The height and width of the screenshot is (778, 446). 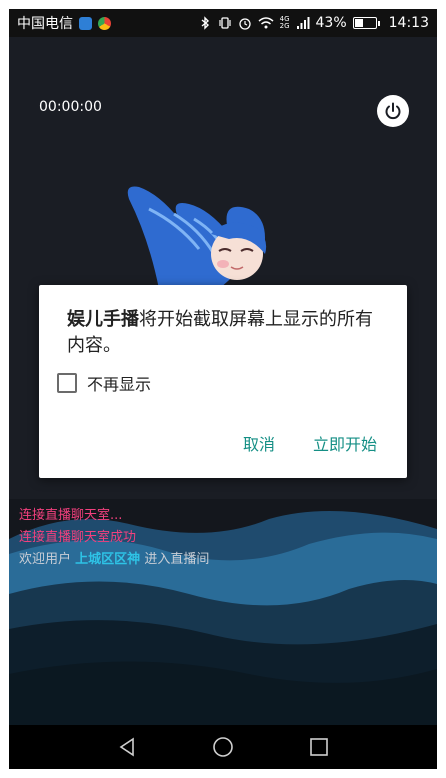 I want to click on status-left: 中国电信, so click(x=64, y=23).